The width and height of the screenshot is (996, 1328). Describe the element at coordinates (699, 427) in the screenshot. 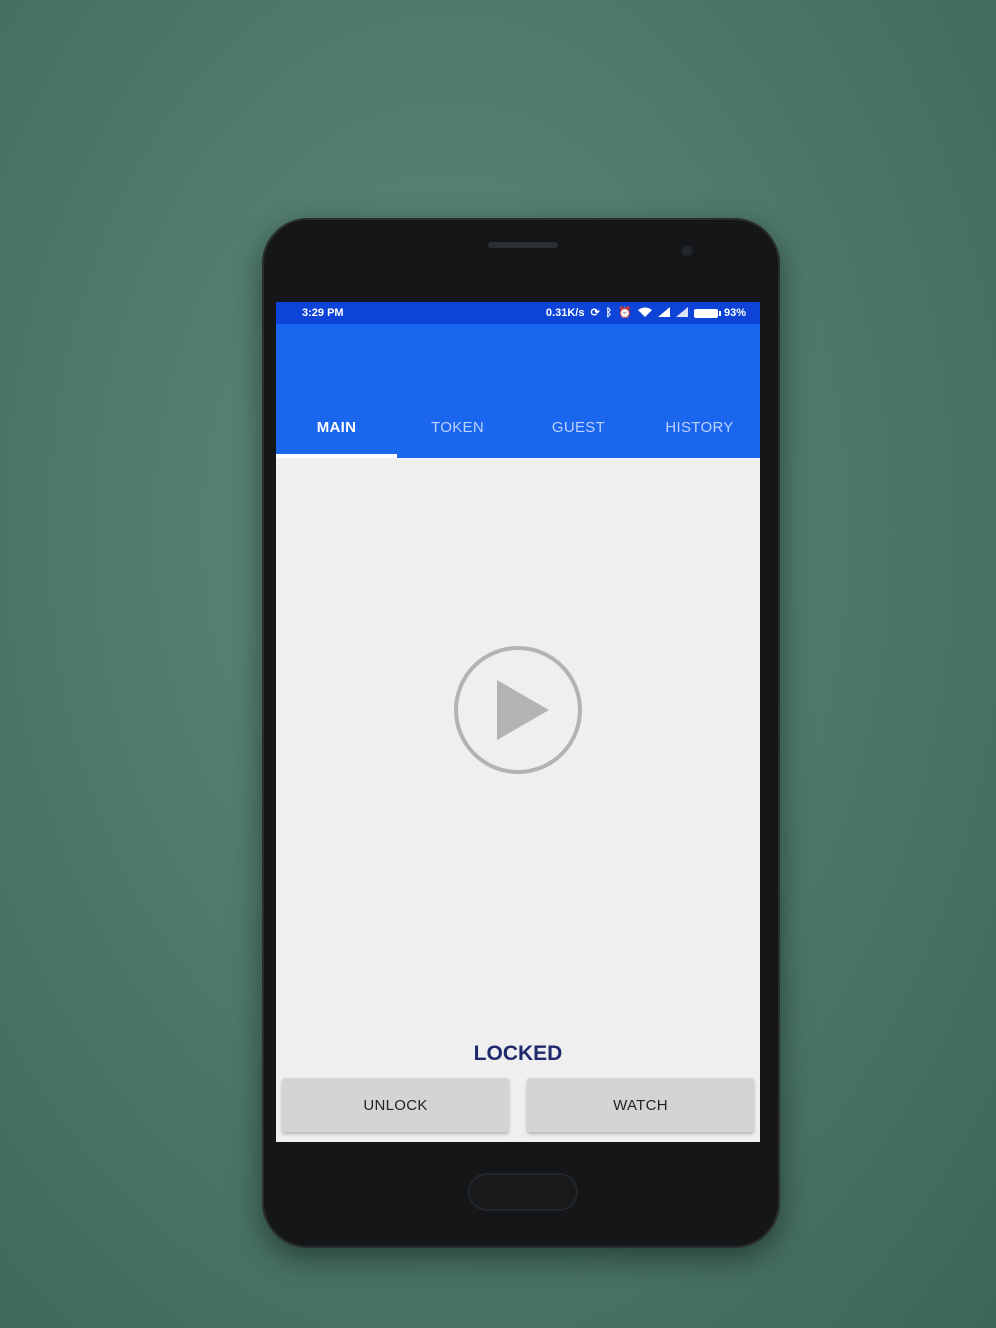

I see `tab-history: HISTORY` at that location.